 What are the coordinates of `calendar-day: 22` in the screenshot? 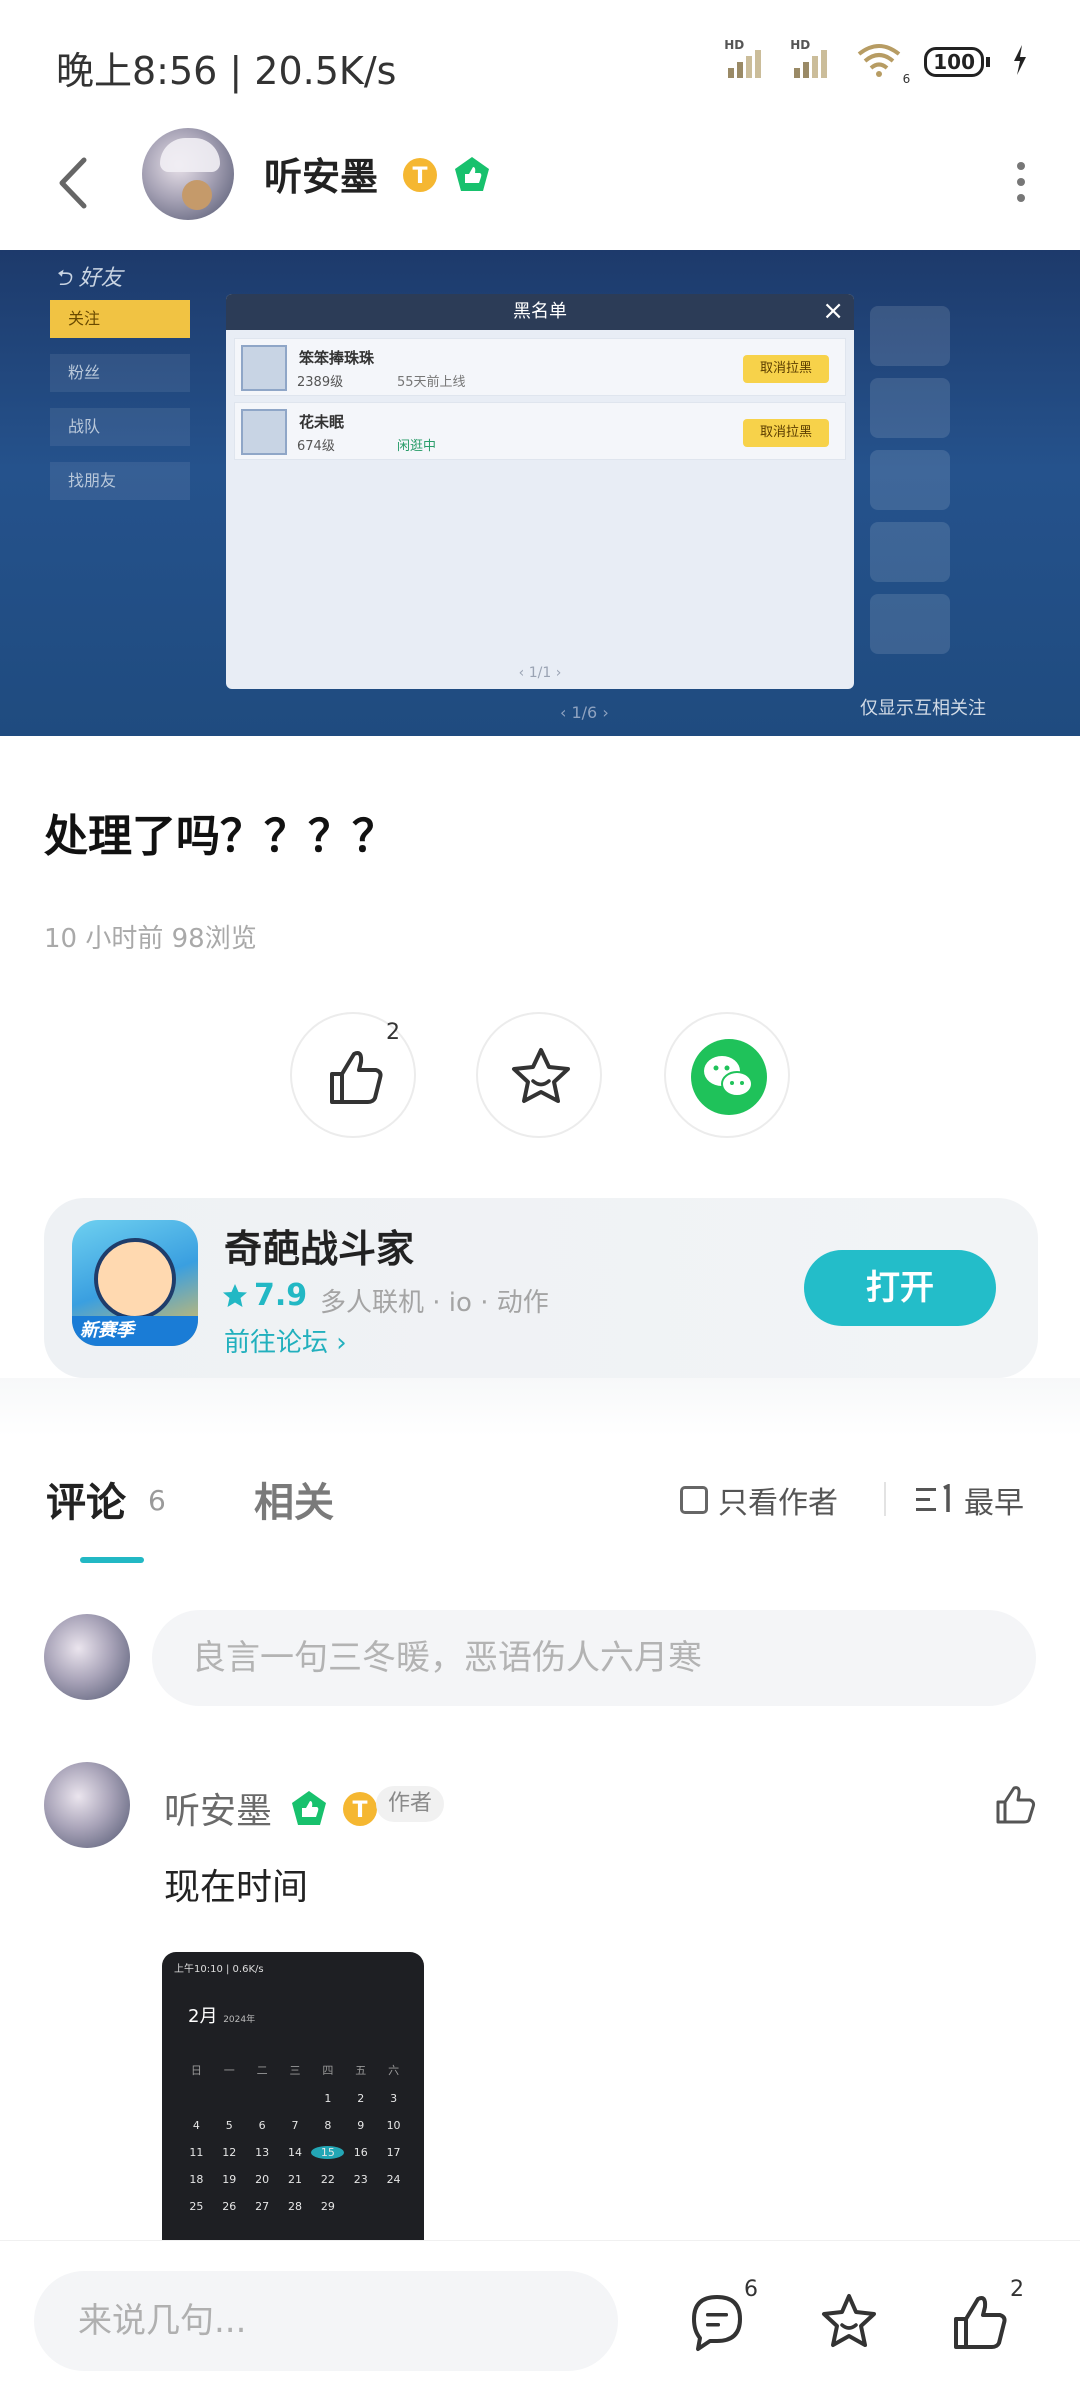 It's located at (327, 2179).